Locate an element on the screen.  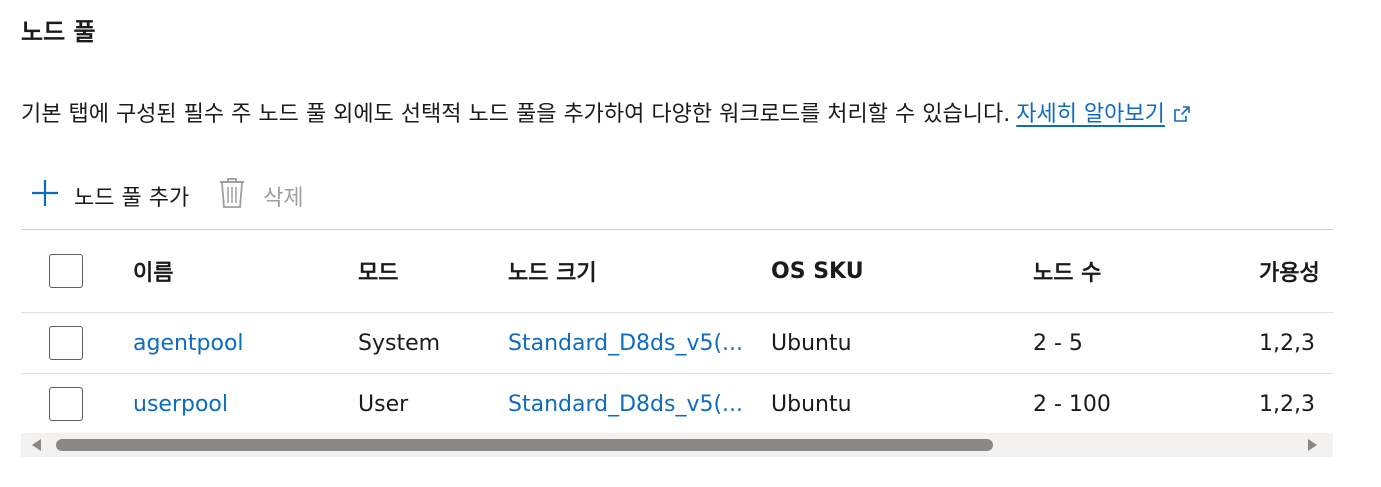
add-node-pool-button: 노드 풀 추가 is located at coordinates (109, 196).